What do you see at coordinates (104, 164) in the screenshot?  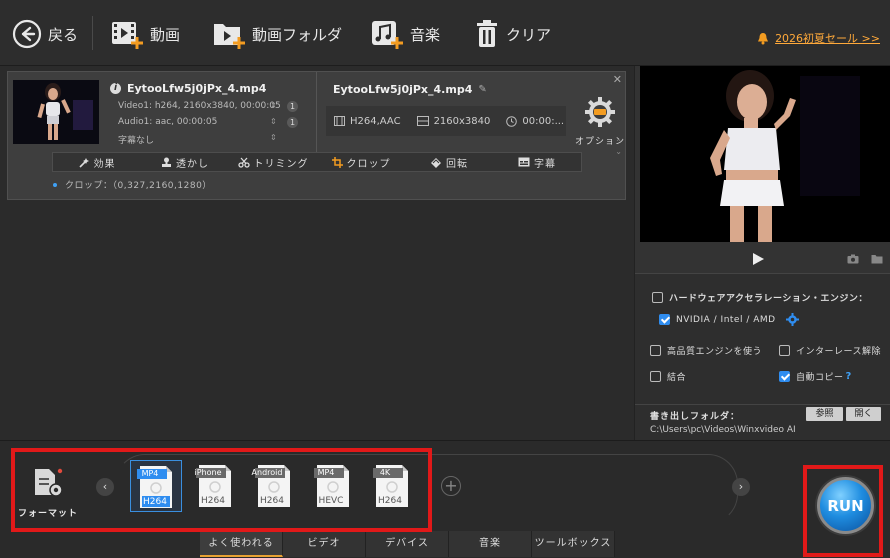 I see `effect-label: 効果` at bounding box center [104, 164].